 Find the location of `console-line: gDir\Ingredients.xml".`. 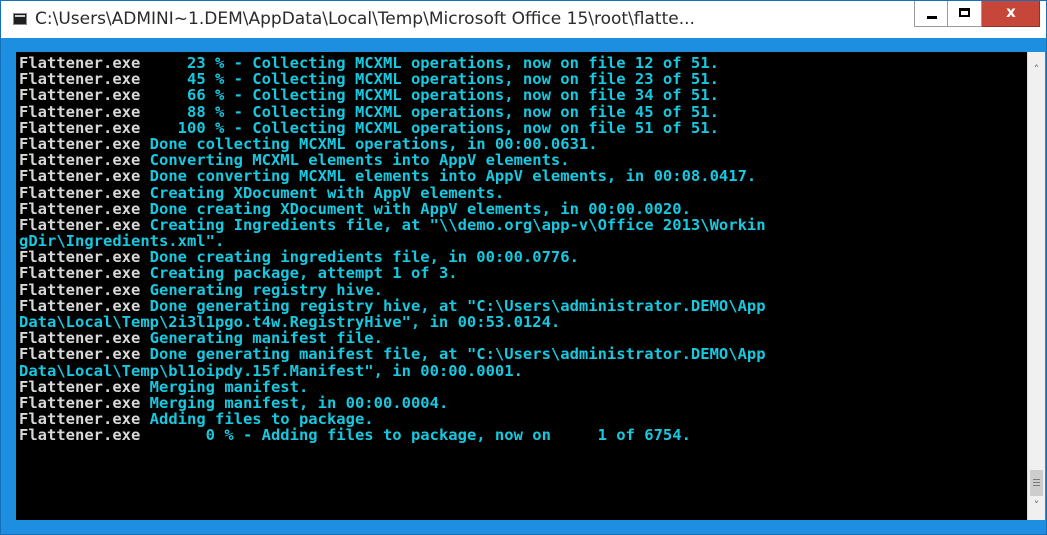

console-line: gDir\Ingredients.xml". is located at coordinates (392, 241).